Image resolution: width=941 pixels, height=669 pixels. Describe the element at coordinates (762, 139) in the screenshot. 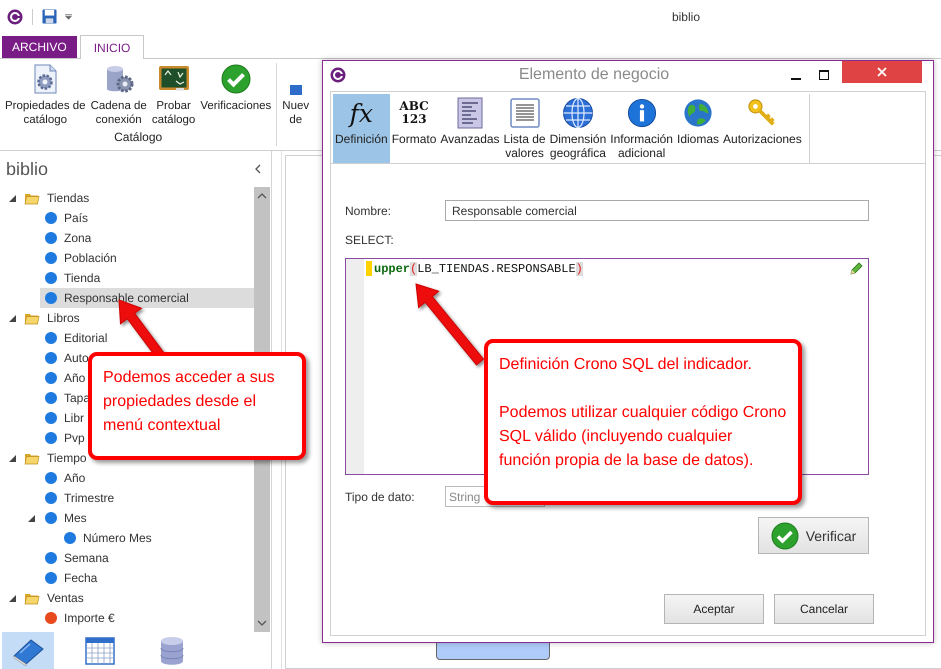

I see `toolbar-button-label: Autorizaciones` at that location.